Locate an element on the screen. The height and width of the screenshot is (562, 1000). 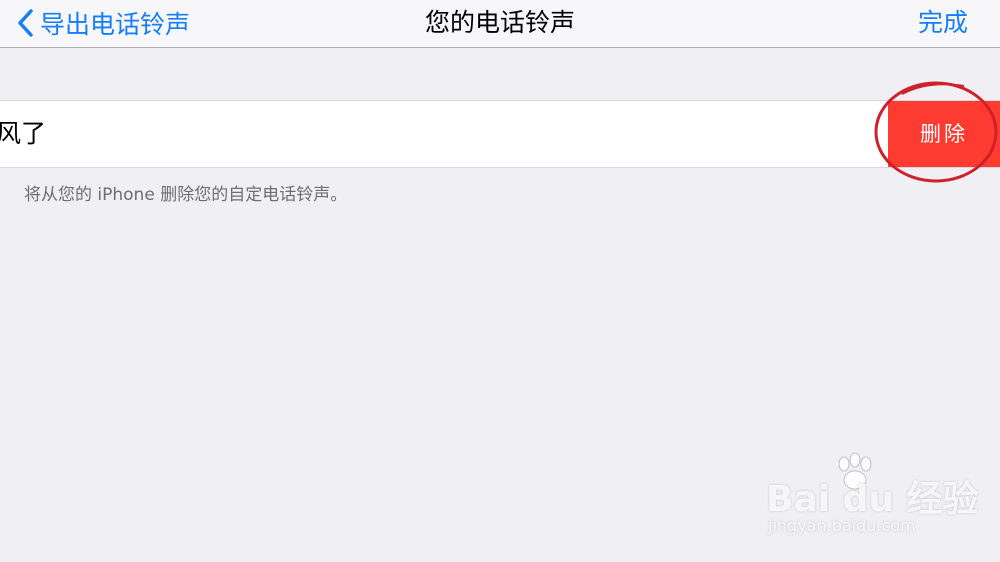
paw-icon is located at coordinates (855, 471).